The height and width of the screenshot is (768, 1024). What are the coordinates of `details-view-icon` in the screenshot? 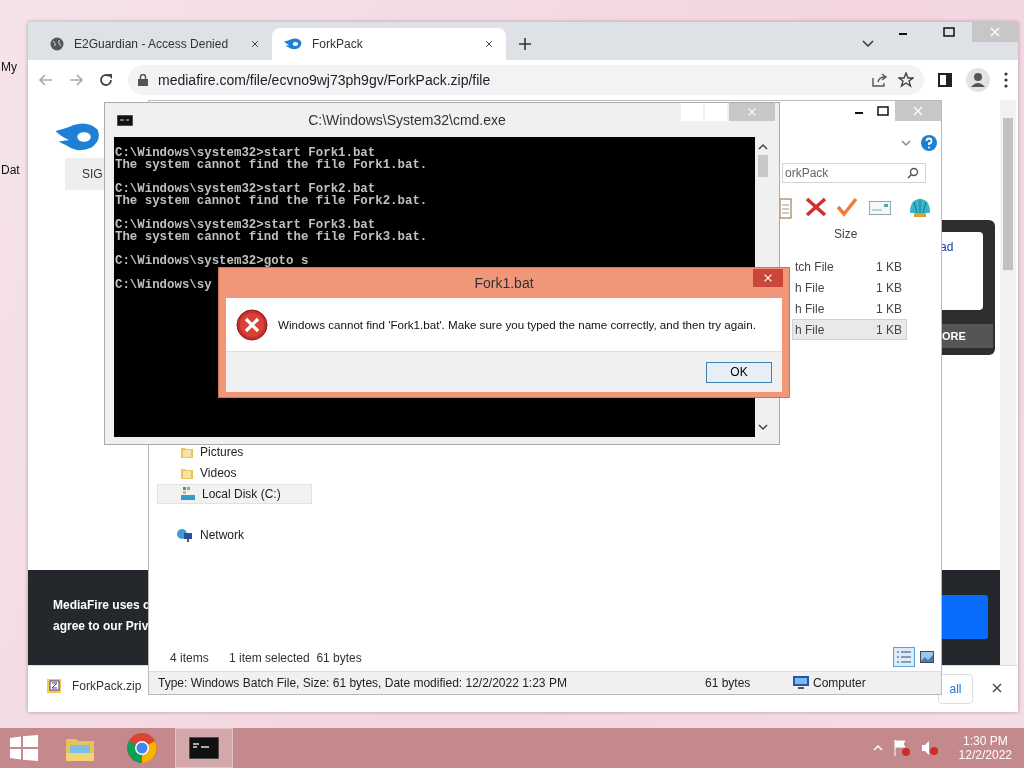 It's located at (904, 657).